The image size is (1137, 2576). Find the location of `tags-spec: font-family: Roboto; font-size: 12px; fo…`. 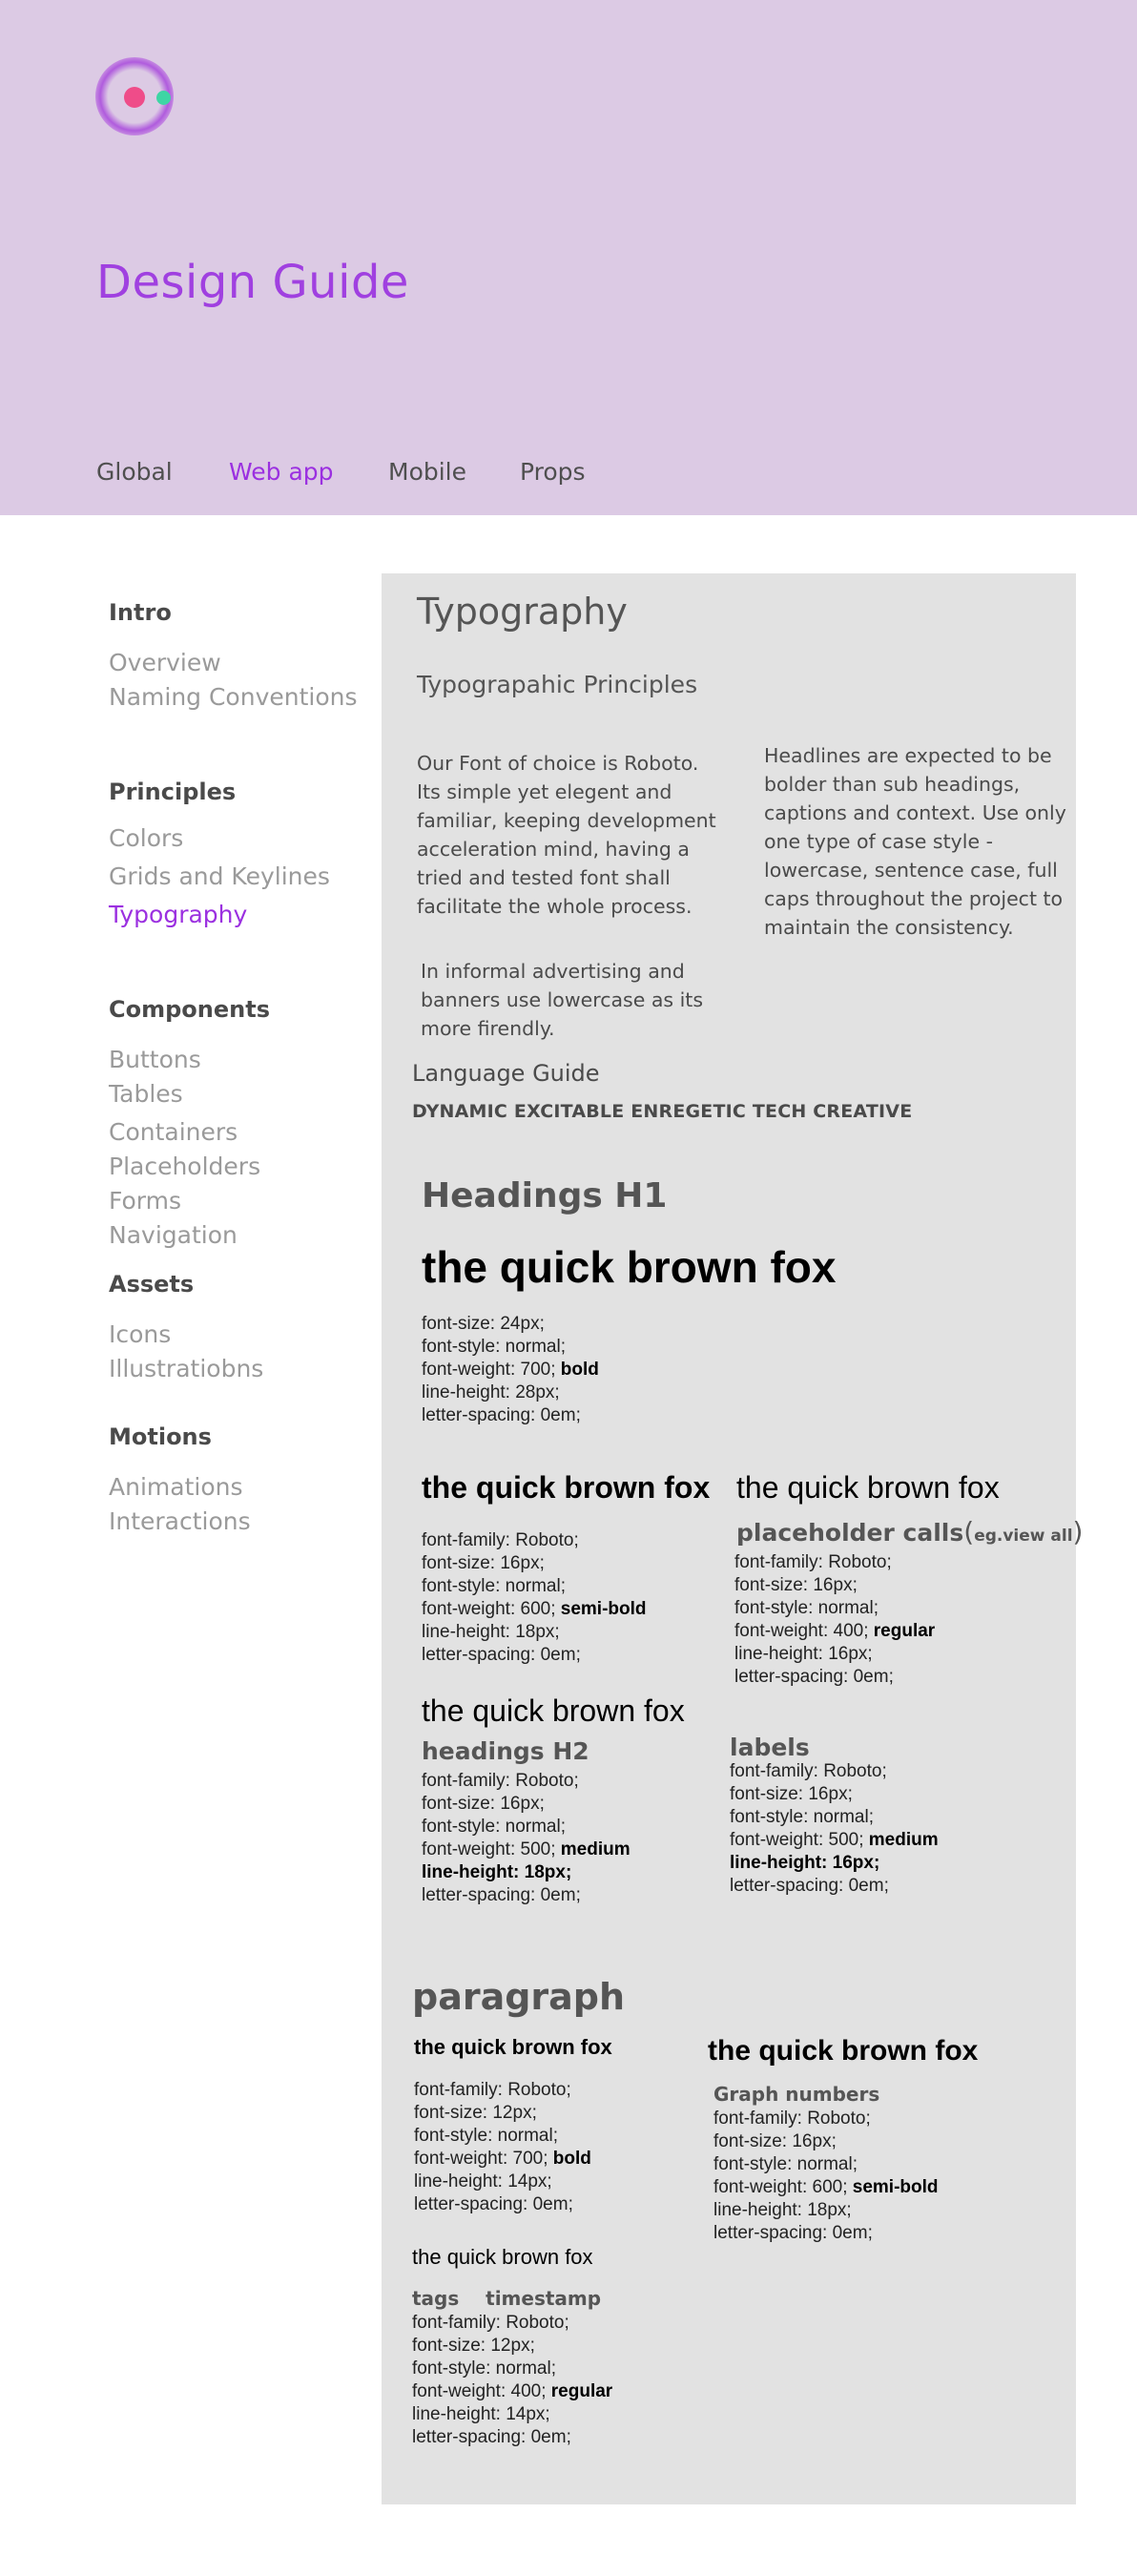

tags-spec: font-family: Roboto; font-size: 12px; fo… is located at coordinates (512, 2380).